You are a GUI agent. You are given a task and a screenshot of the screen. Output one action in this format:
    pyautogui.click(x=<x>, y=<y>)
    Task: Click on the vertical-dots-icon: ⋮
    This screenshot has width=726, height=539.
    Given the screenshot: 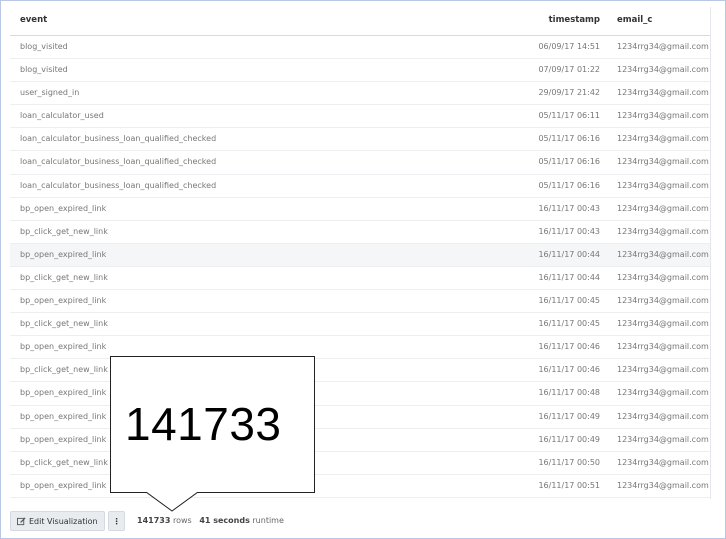 What is the action you would take?
    pyautogui.click(x=116, y=521)
    